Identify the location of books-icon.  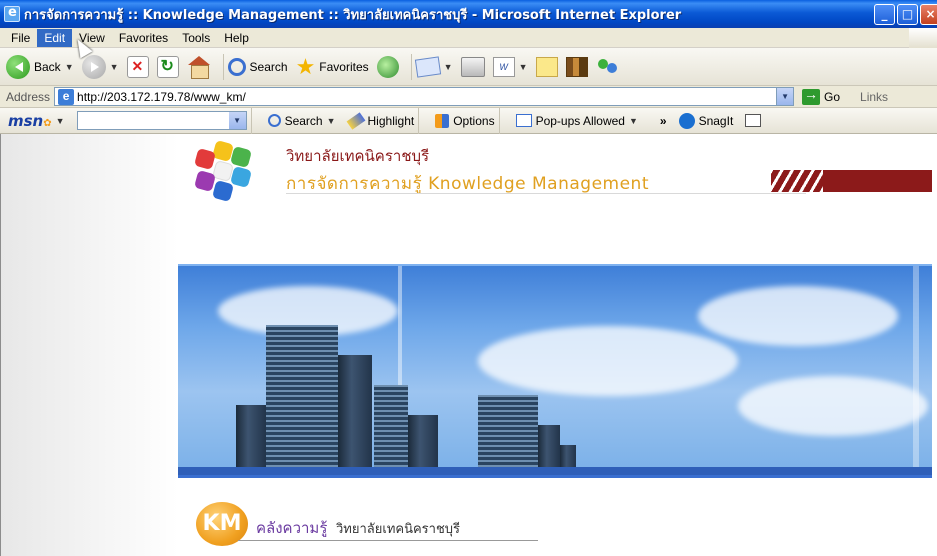
(576, 66).